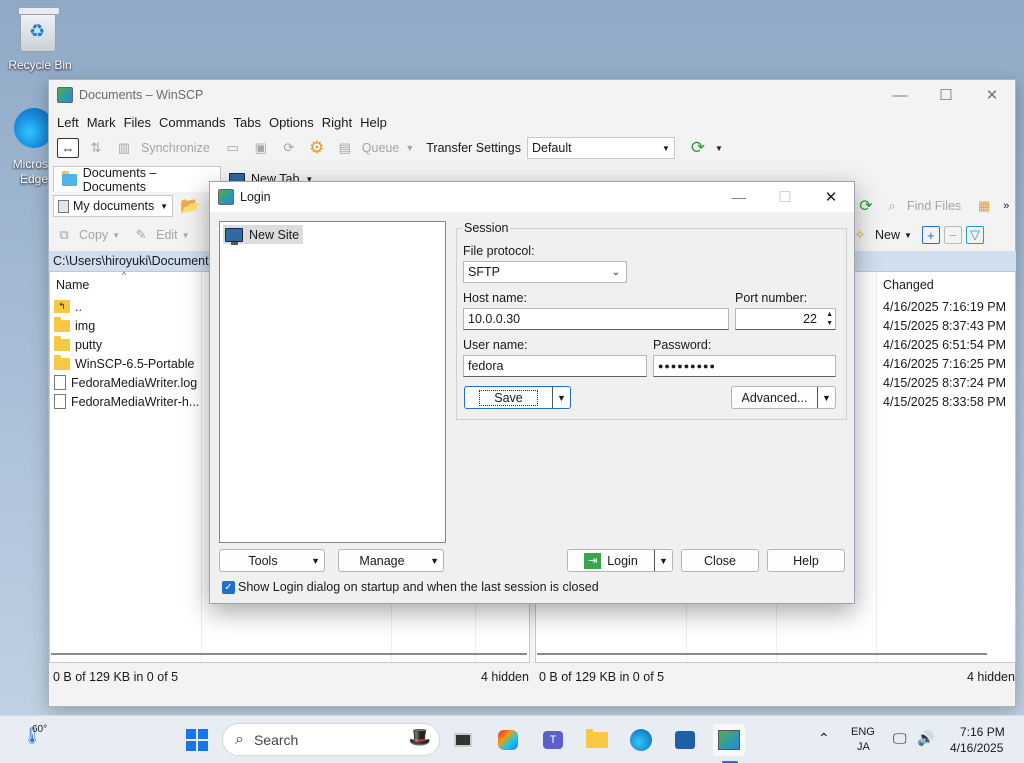 This screenshot has width=1024, height=763. What do you see at coordinates (125, 382) in the screenshot?
I see `file-row: FedoraMediaWriter.log` at bounding box center [125, 382].